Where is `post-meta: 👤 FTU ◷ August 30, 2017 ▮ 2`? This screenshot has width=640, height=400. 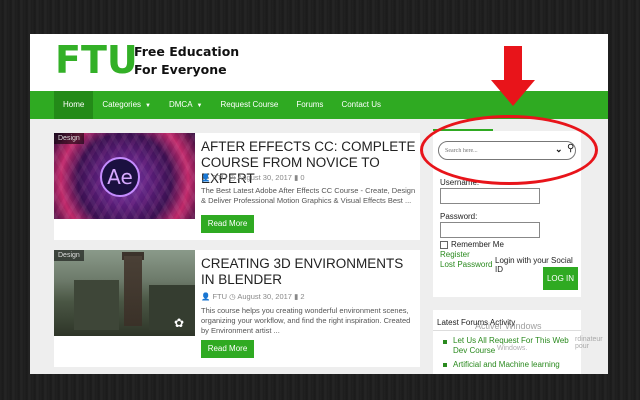
post-meta: 👤 FTU ◷ August 30, 2017 ▮ 2 is located at coordinates (252, 296).